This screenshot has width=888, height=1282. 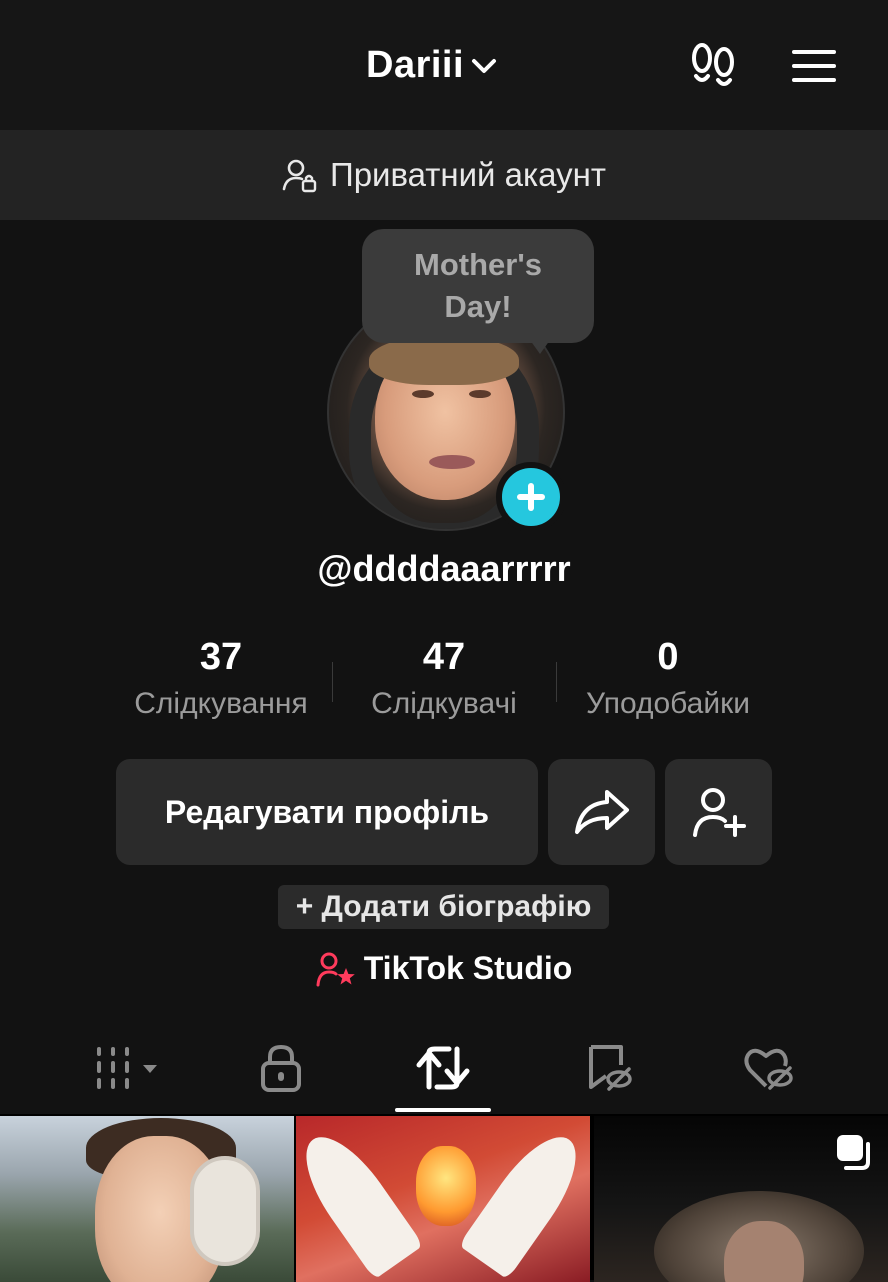 I want to click on plus-icon, so click(x=531, y=497).